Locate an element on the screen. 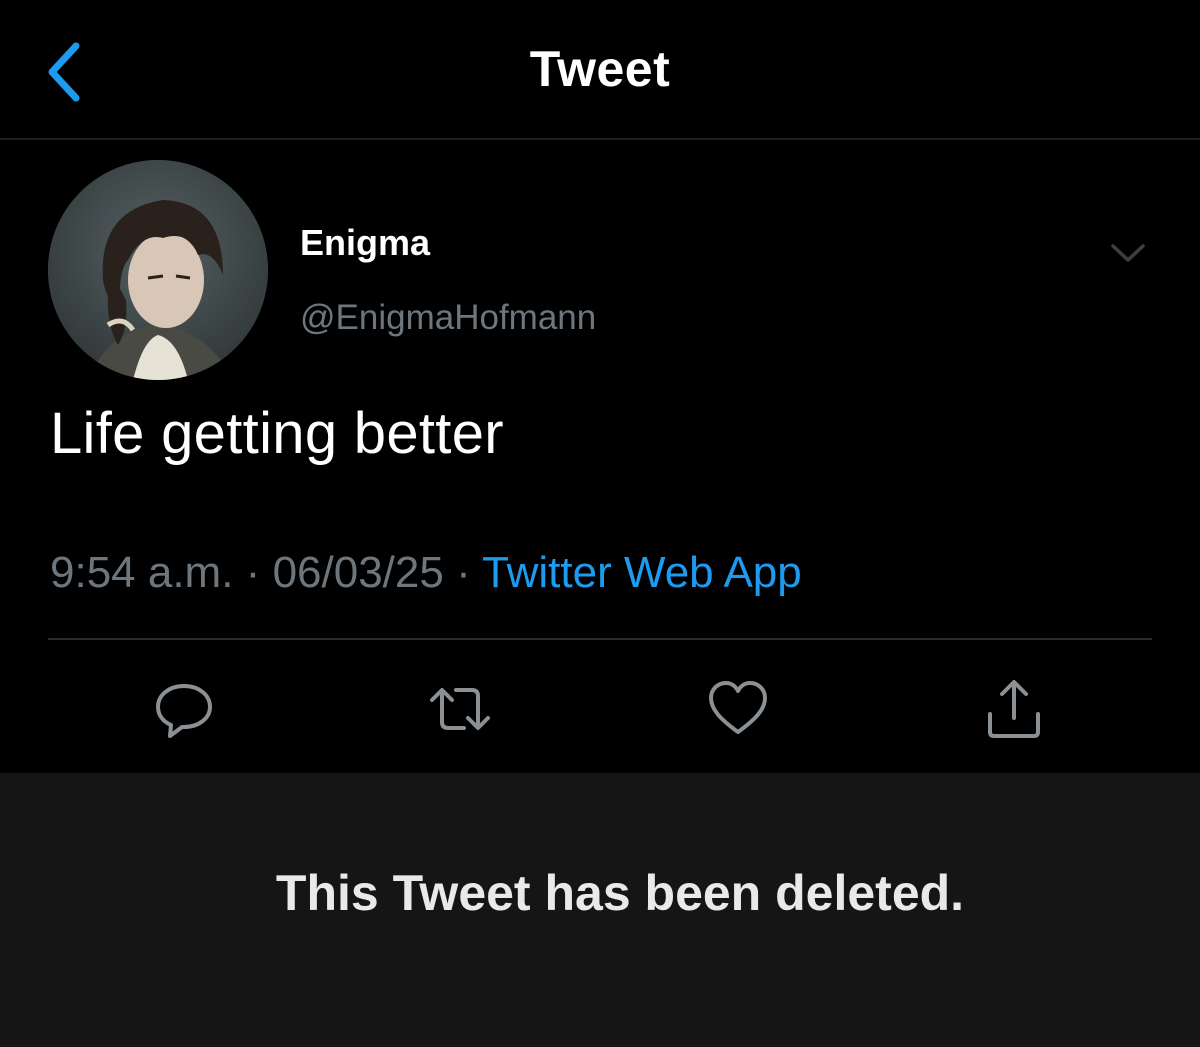 Image resolution: width=1200 pixels, height=1047 pixels. reply-icon is located at coordinates (184, 709).